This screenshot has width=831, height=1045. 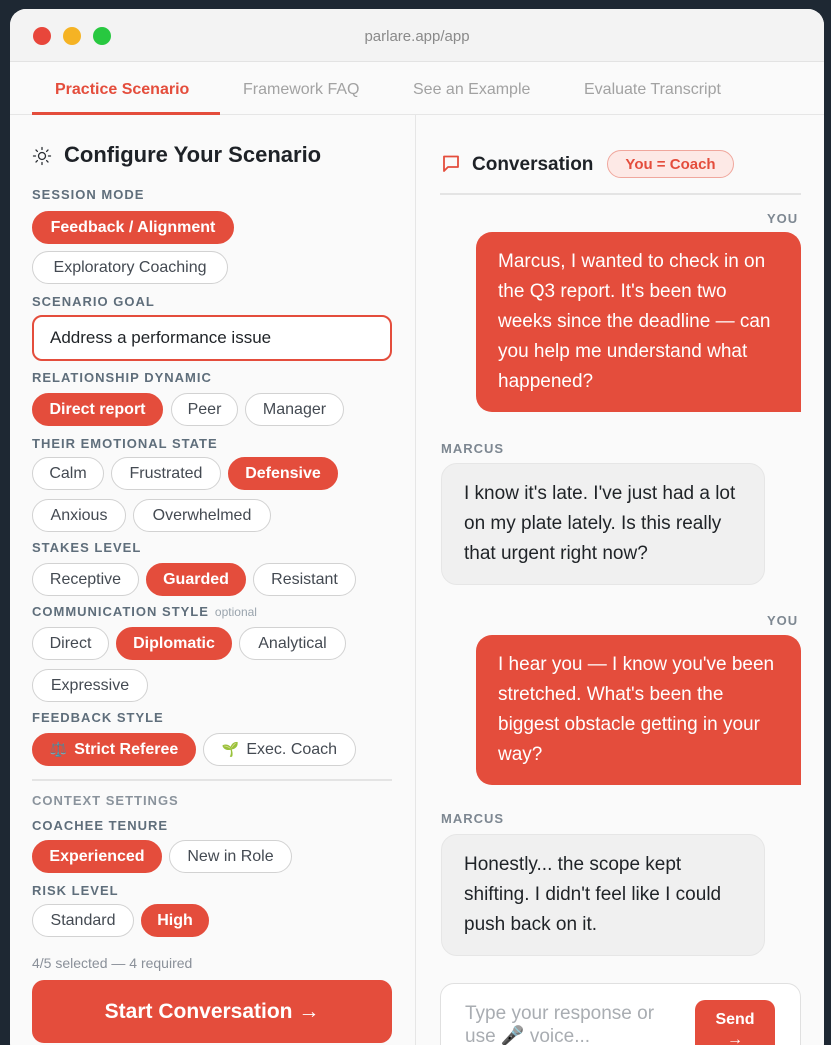 What do you see at coordinates (85, 579) in the screenshot?
I see `chip-receptive: Receptive` at bounding box center [85, 579].